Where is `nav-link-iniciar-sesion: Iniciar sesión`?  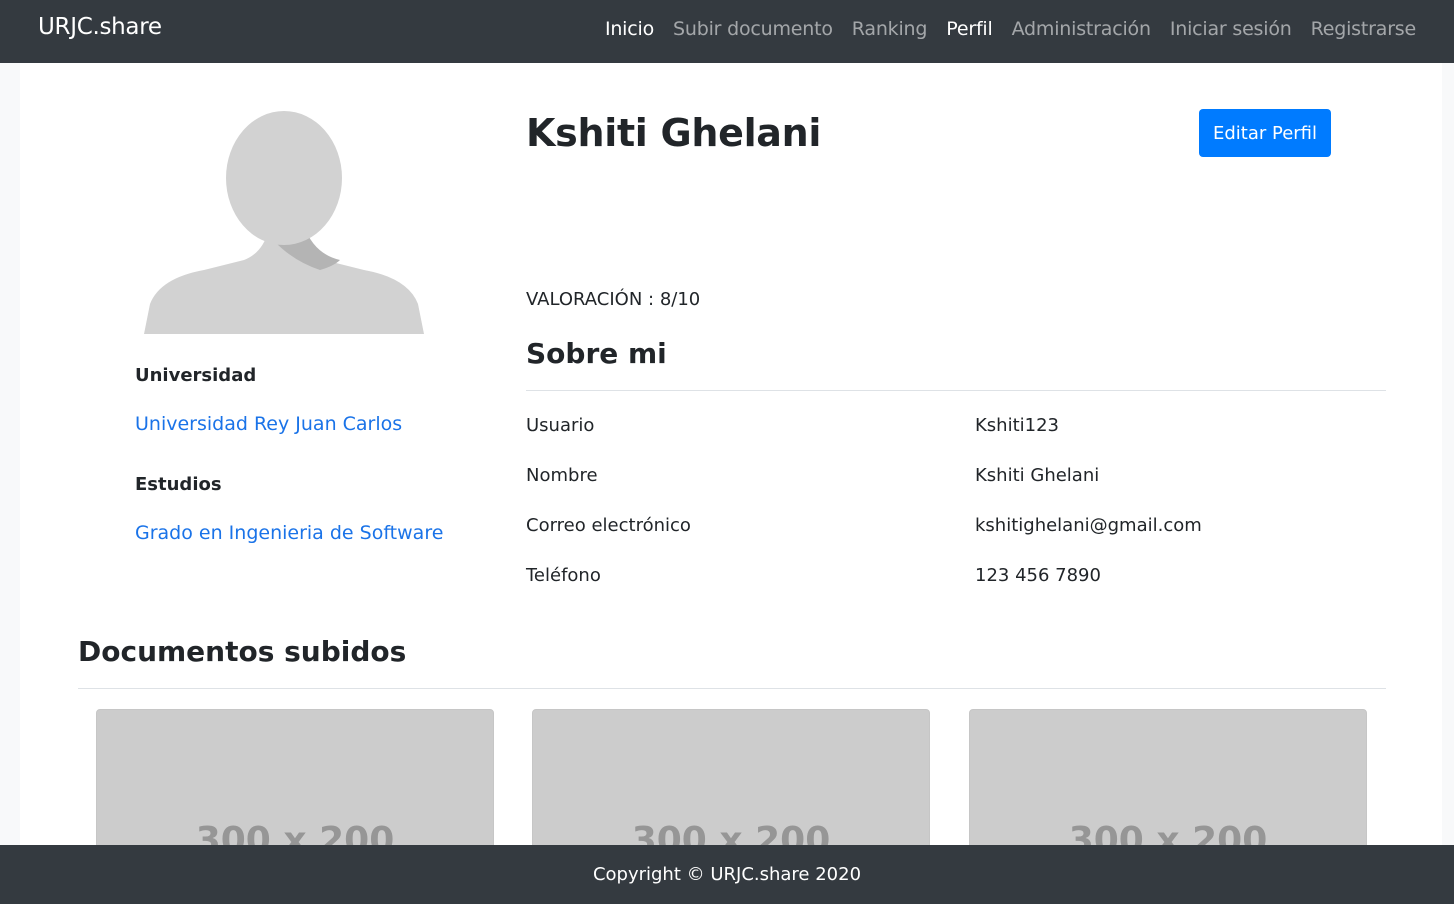
nav-link-iniciar-sesion: Iniciar sesión is located at coordinates (1231, 29).